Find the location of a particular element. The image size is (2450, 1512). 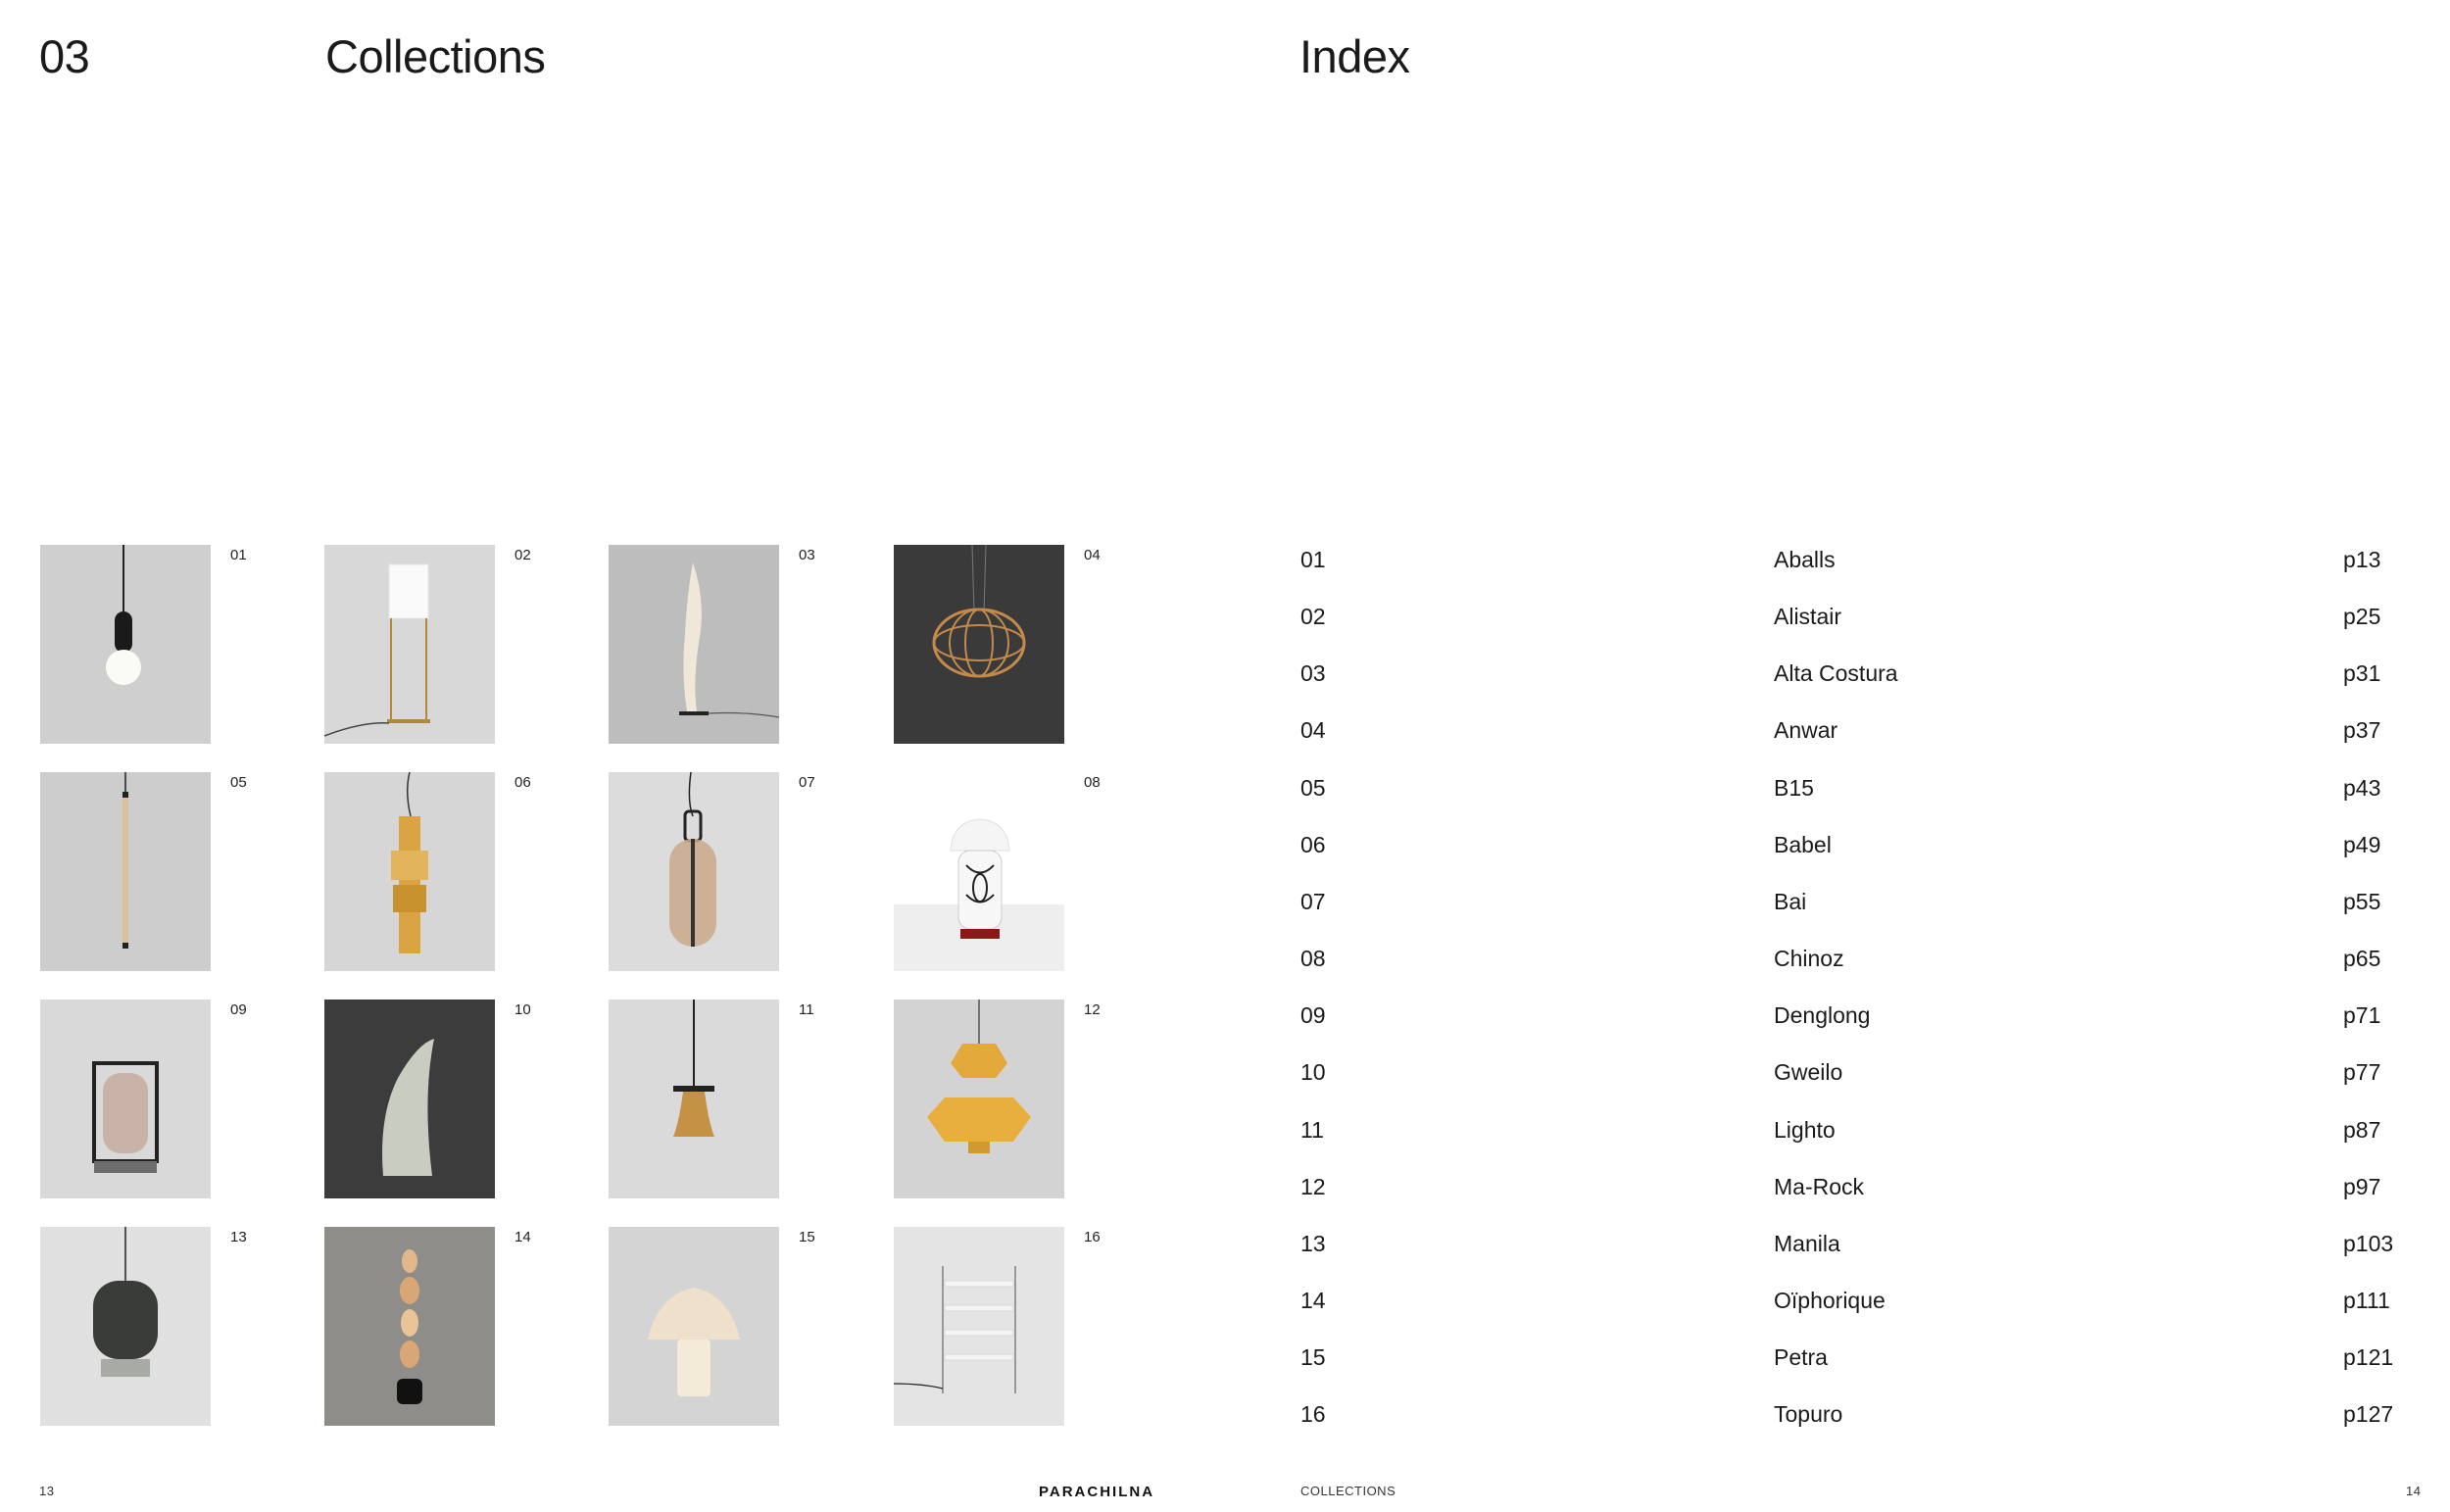

thumbnail-number: 07 is located at coordinates (807, 782).